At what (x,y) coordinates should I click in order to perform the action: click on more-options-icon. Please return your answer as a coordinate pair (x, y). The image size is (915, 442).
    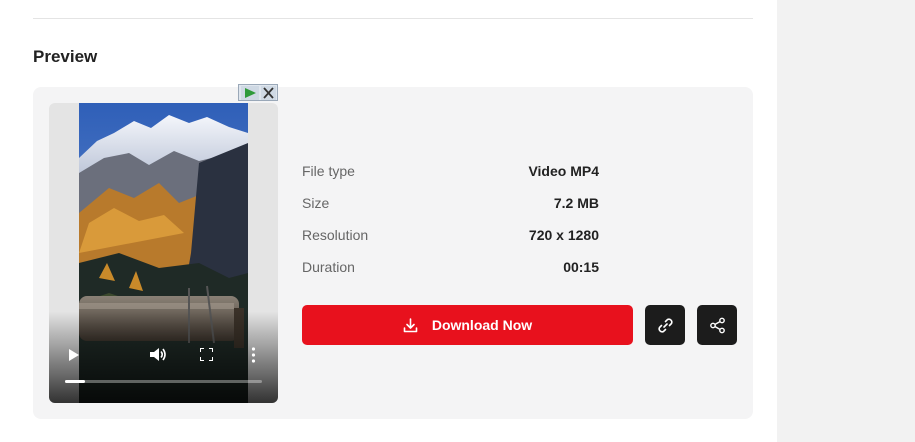
    Looking at the image, I should click on (253, 355).